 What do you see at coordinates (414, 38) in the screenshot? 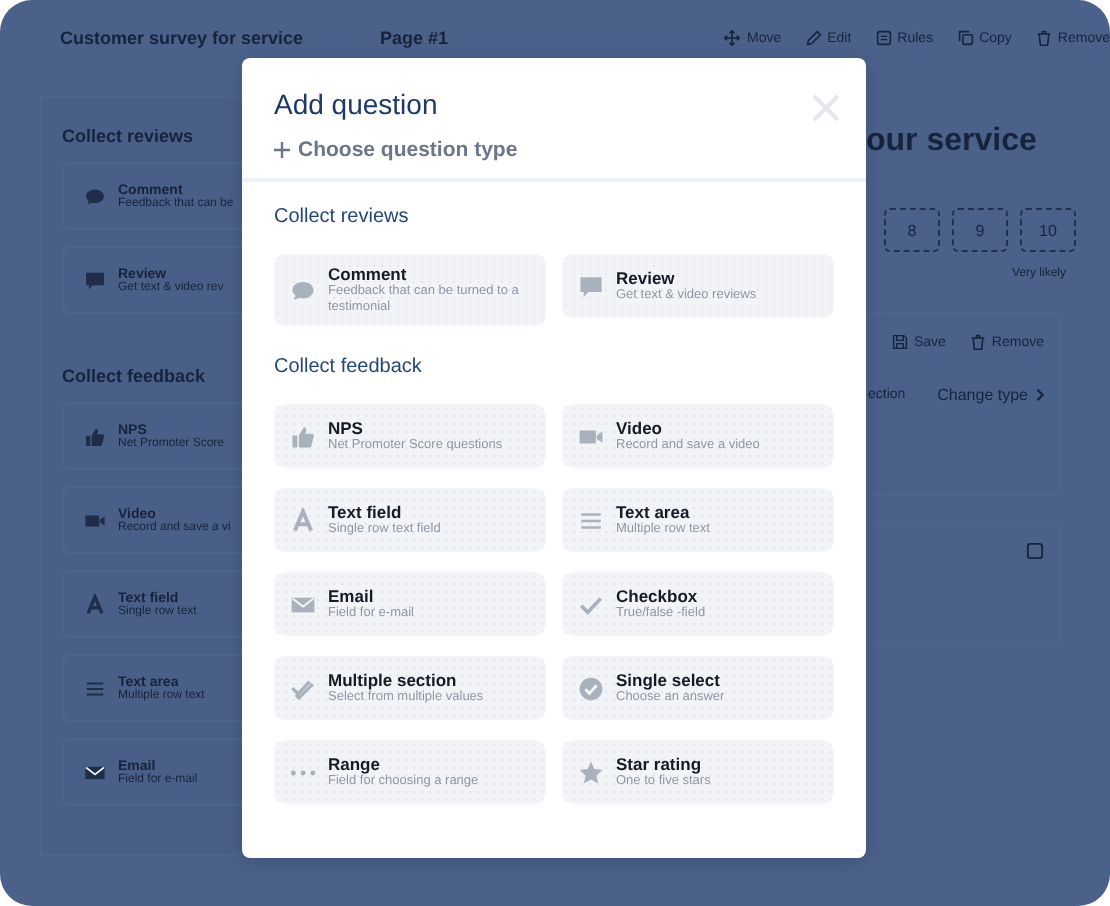
I see `page-label: Page #1` at bounding box center [414, 38].